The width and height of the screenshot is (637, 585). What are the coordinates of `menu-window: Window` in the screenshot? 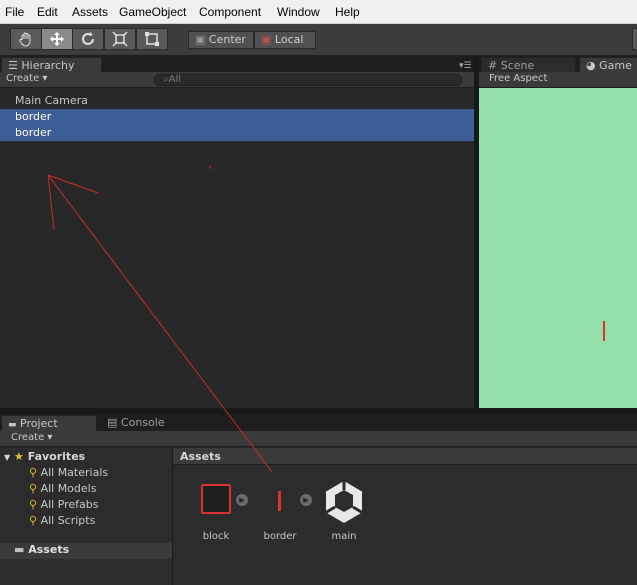 It's located at (298, 12).